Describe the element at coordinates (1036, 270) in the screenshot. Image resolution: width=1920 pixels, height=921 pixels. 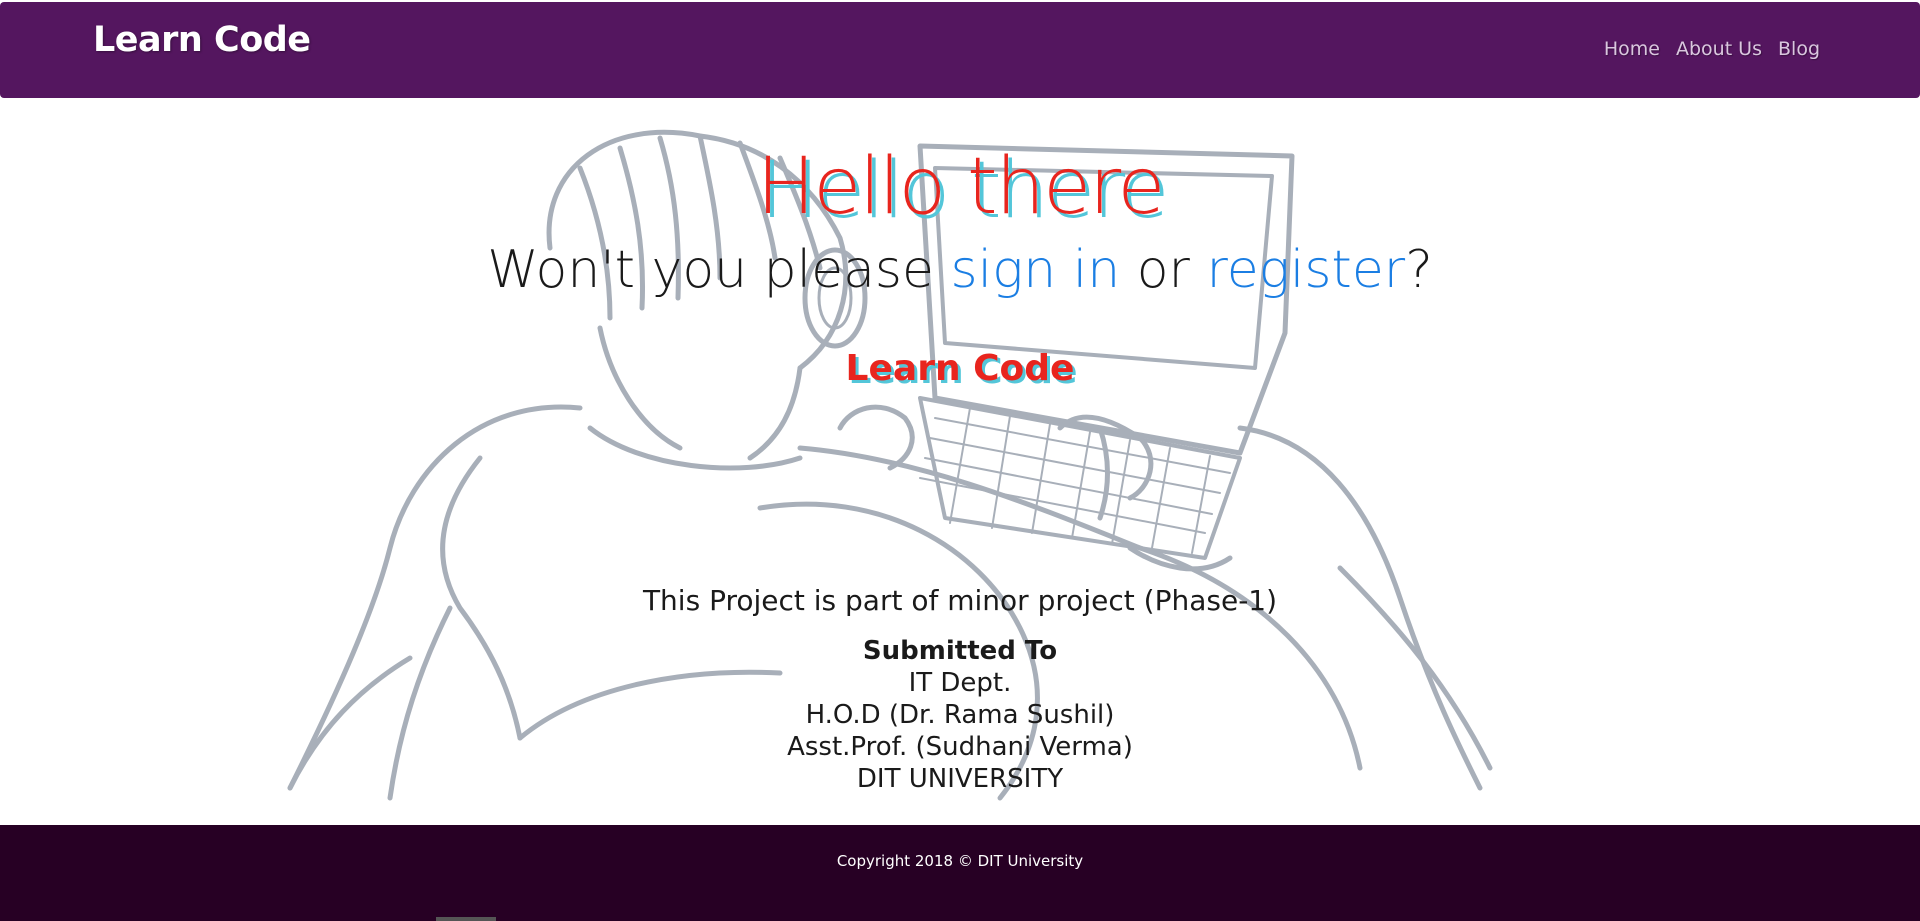
I see `sign-in-link: sign in` at that location.